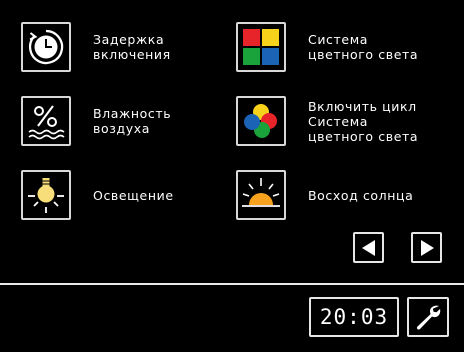  I want to click on clock-display: 20:03, so click(354, 317).